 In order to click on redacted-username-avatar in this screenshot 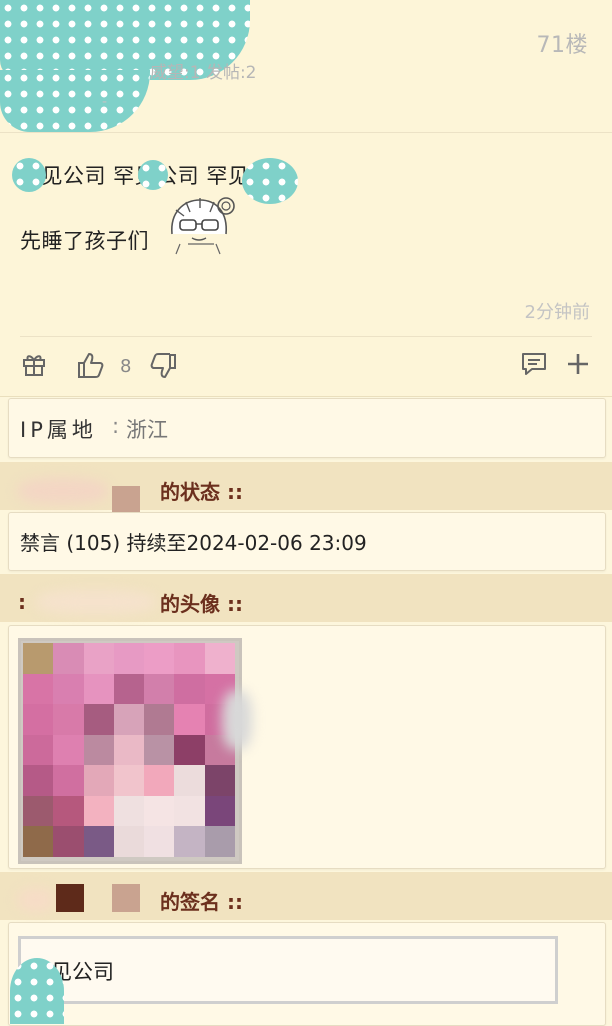, I will do `click(96, 602)`.